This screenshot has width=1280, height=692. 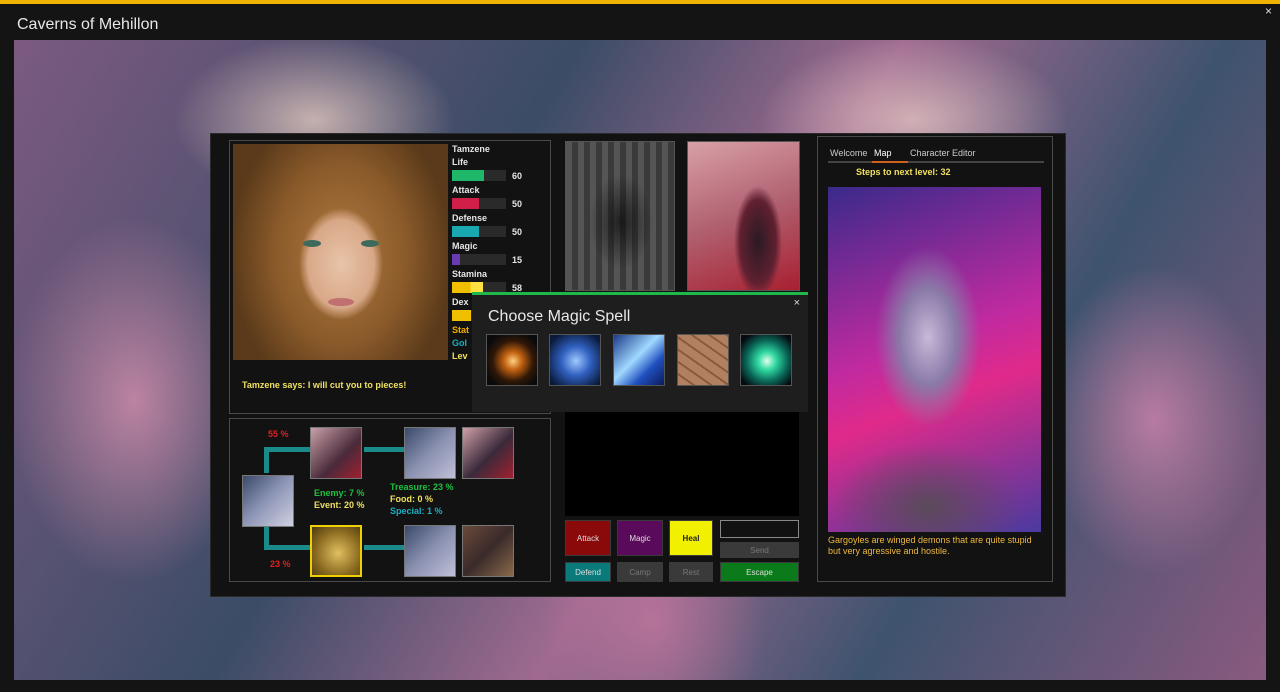 What do you see at coordinates (943, 153) in the screenshot?
I see `tab-character-editor: Character Editor` at bounding box center [943, 153].